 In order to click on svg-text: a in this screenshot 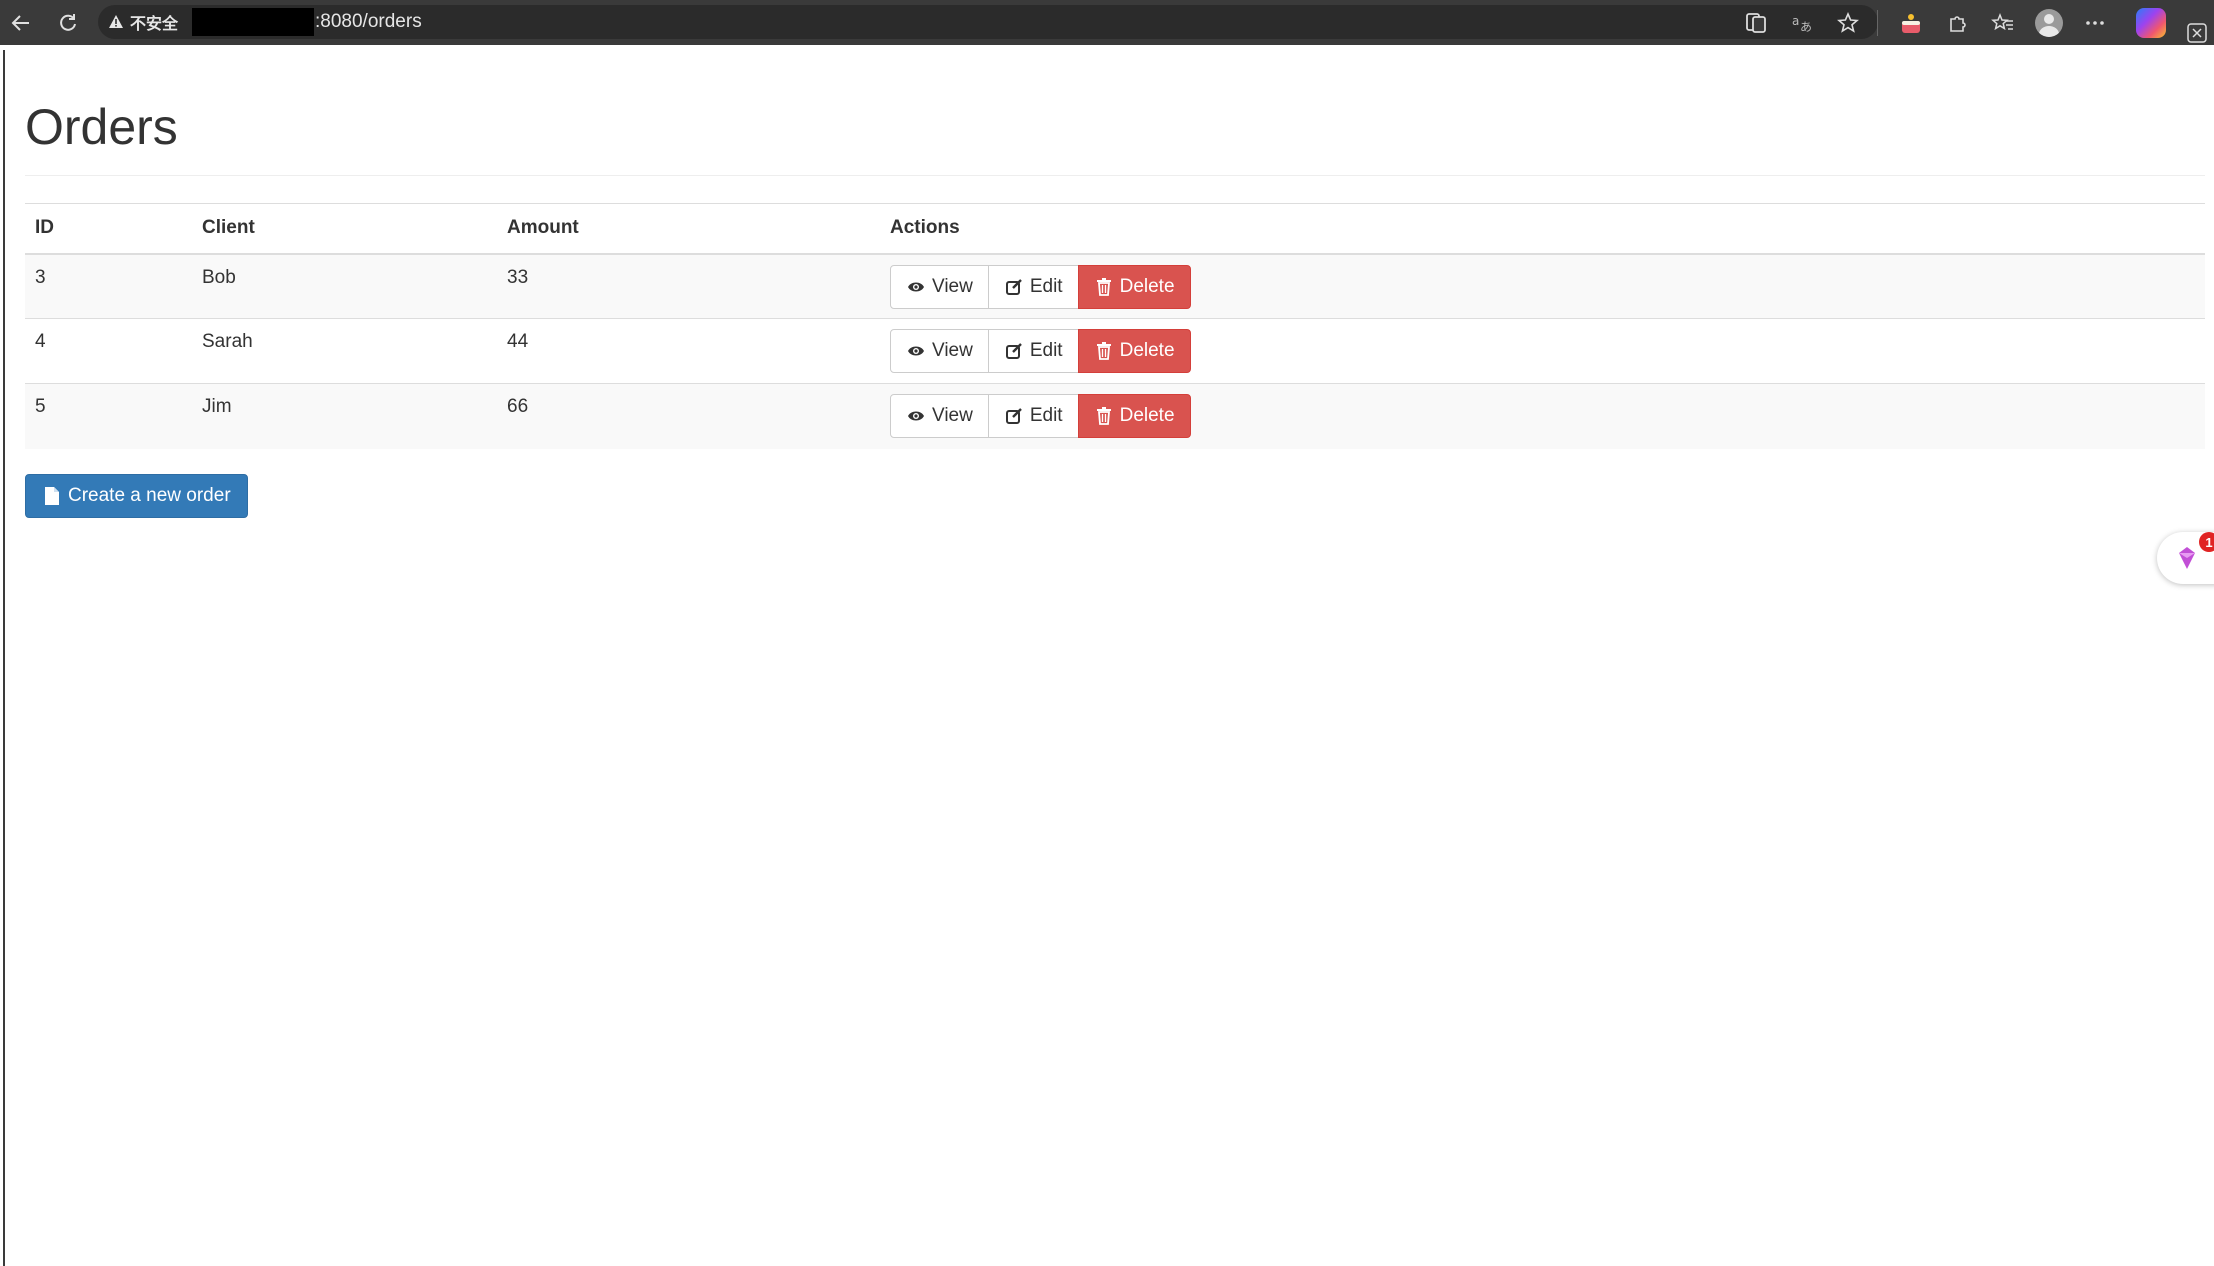, I will do `click(1795, 21)`.